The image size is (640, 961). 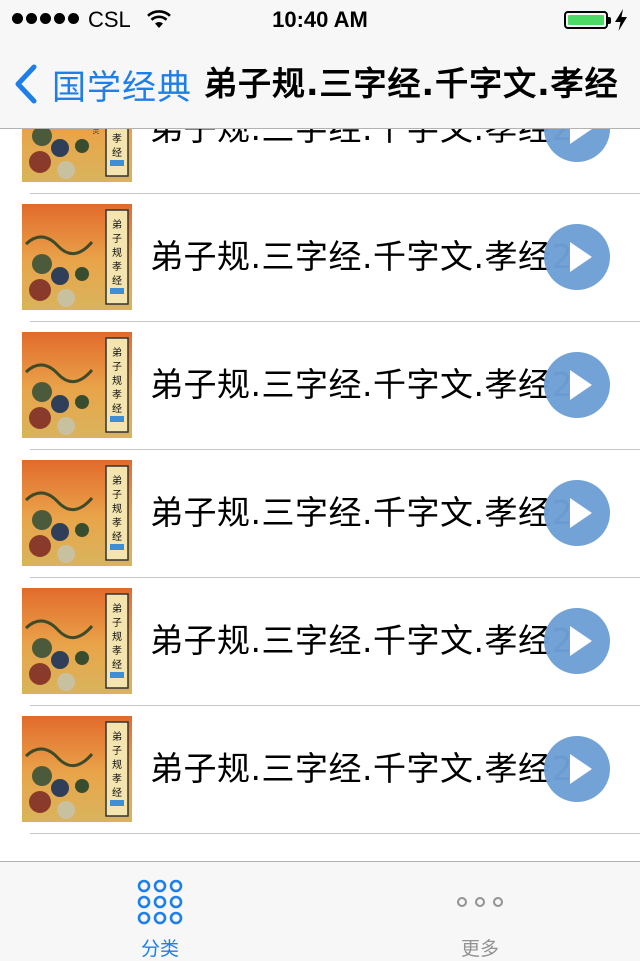 What do you see at coordinates (160, 902) in the screenshot?
I see `grid-icon` at bounding box center [160, 902].